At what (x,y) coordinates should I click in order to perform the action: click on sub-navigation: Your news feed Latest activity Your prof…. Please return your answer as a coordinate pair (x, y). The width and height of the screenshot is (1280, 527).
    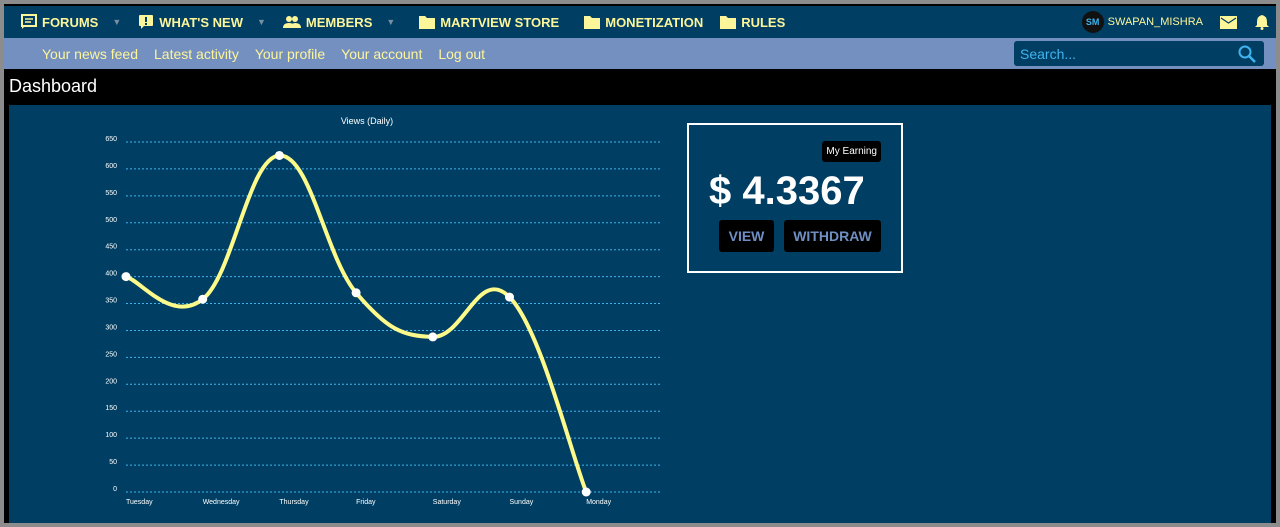
    Looking at the image, I should click on (640, 53).